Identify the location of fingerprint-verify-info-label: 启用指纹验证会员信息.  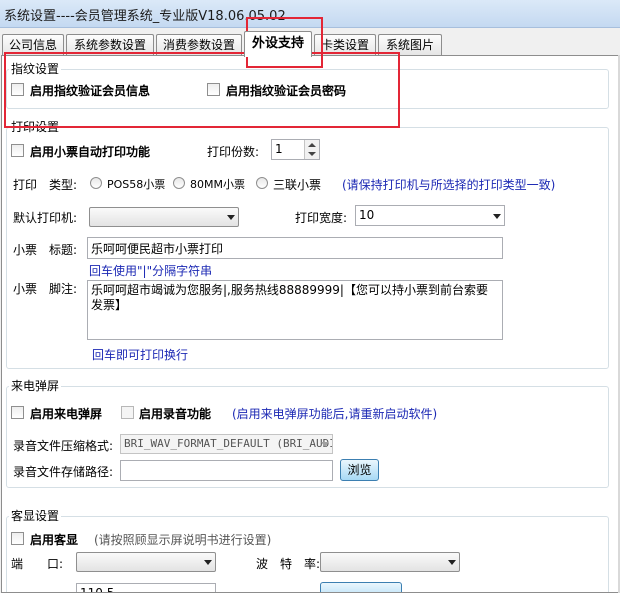
(90, 91).